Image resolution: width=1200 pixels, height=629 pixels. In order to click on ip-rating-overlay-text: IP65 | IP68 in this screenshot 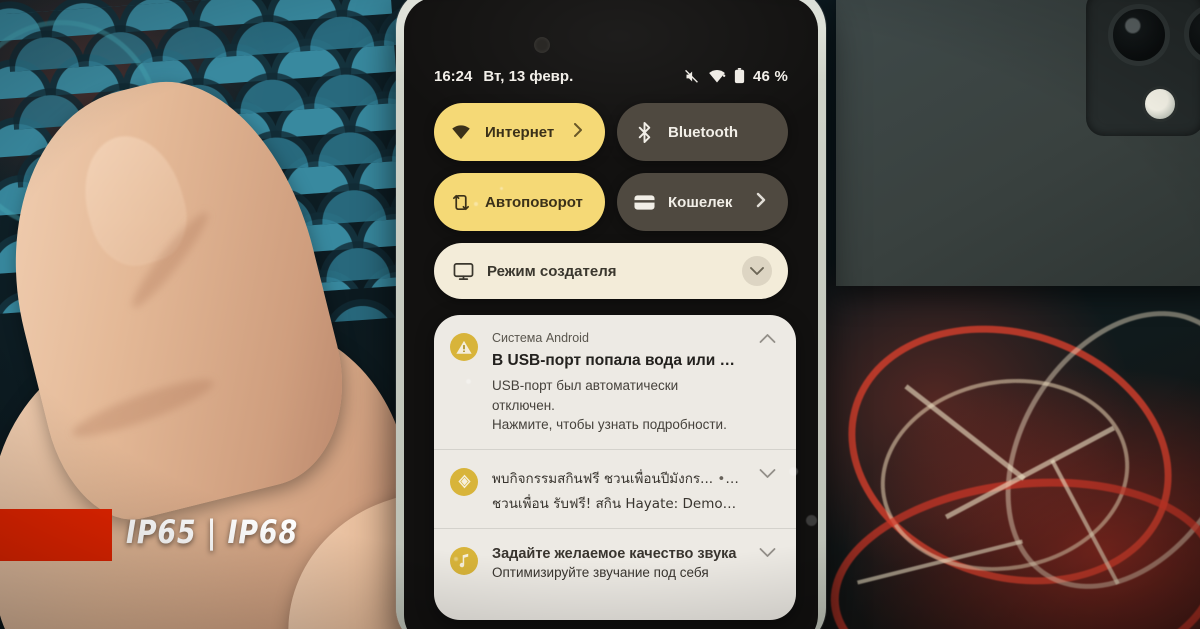, I will do `click(212, 532)`.